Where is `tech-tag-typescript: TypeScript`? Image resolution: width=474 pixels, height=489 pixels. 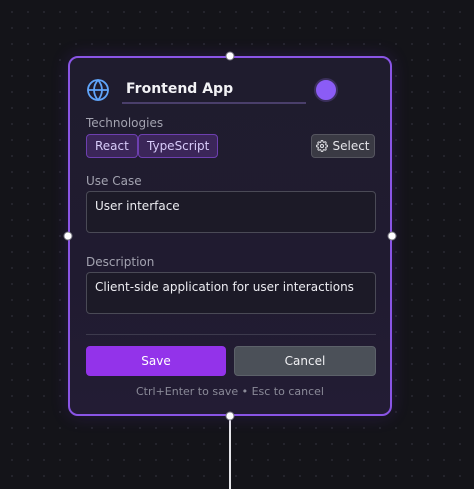 tech-tag-typescript: TypeScript is located at coordinates (178, 146).